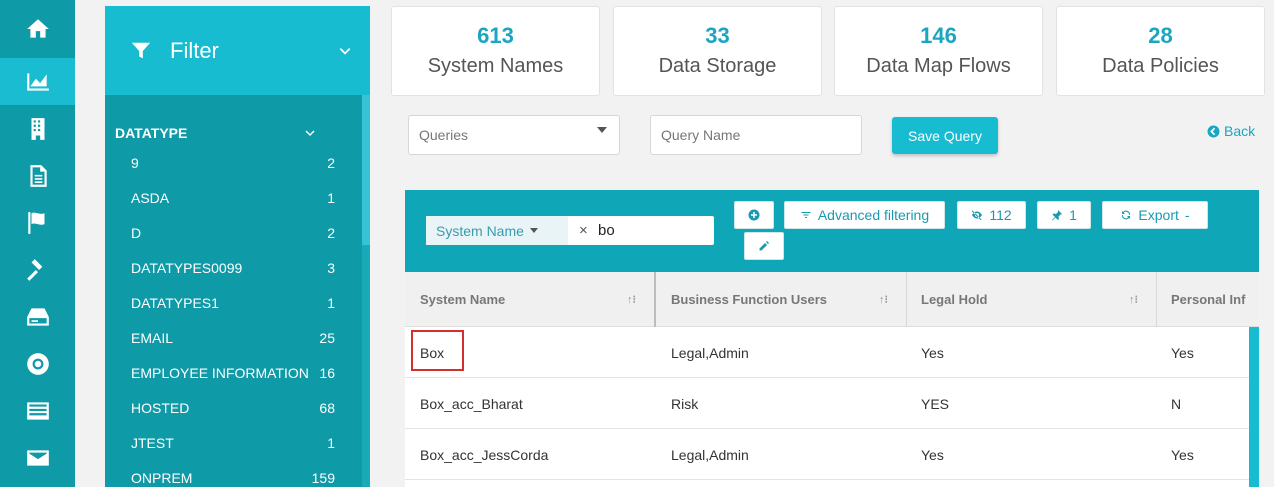  What do you see at coordinates (141, 50) in the screenshot?
I see `filter-icon` at bounding box center [141, 50].